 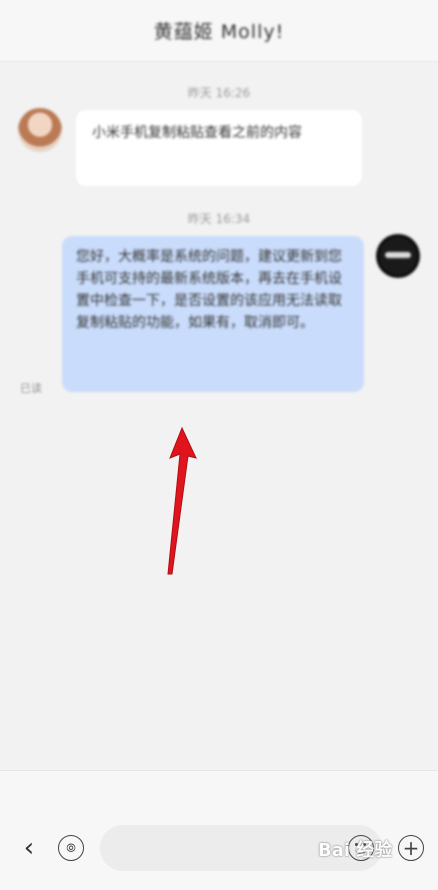 What do you see at coordinates (197, 133) in the screenshot?
I see `message-text: 小米手机复制粘贴查看之前的内容` at bounding box center [197, 133].